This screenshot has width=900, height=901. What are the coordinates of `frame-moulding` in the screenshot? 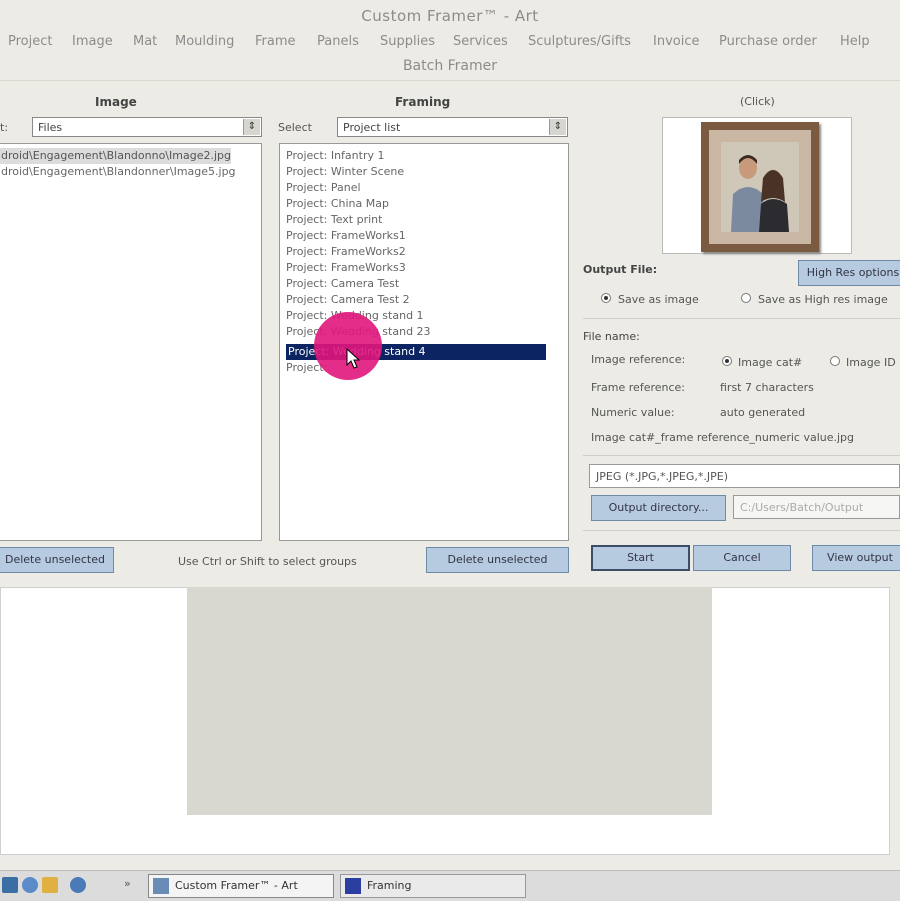 It's located at (760, 187).